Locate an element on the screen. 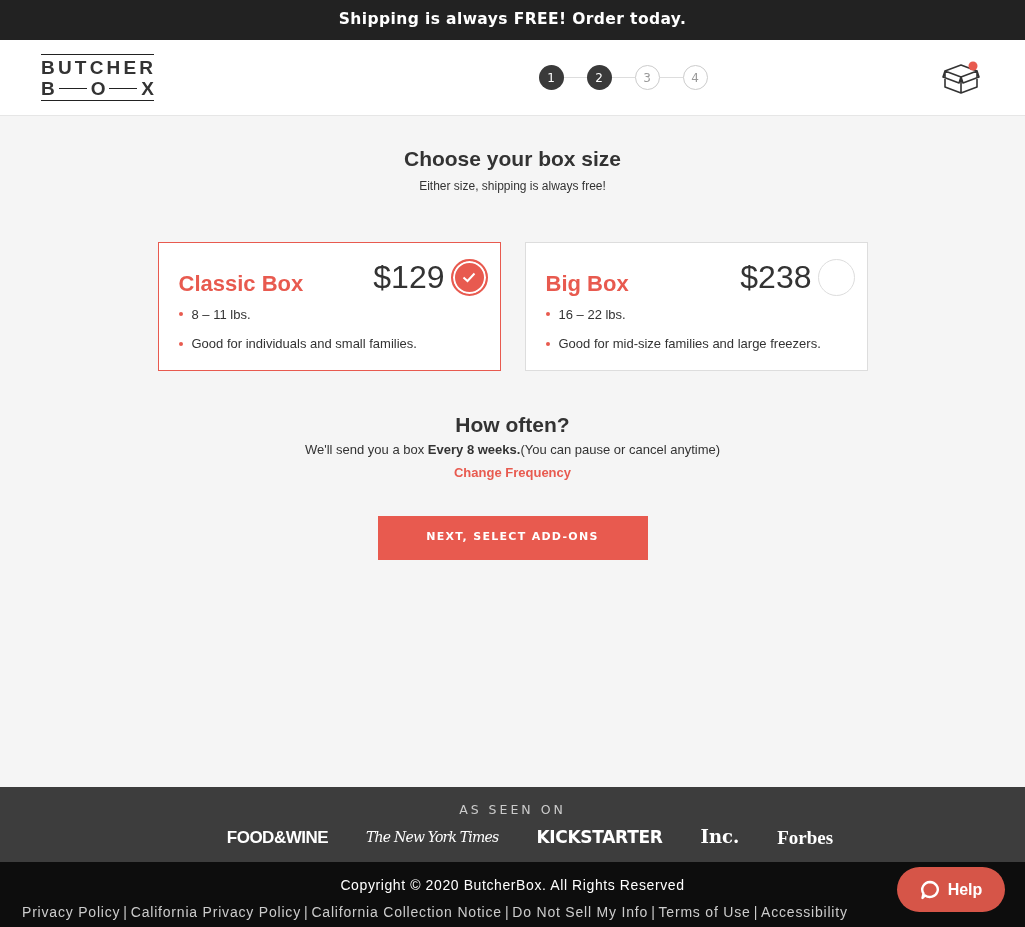  chat-icon is located at coordinates (929, 889).